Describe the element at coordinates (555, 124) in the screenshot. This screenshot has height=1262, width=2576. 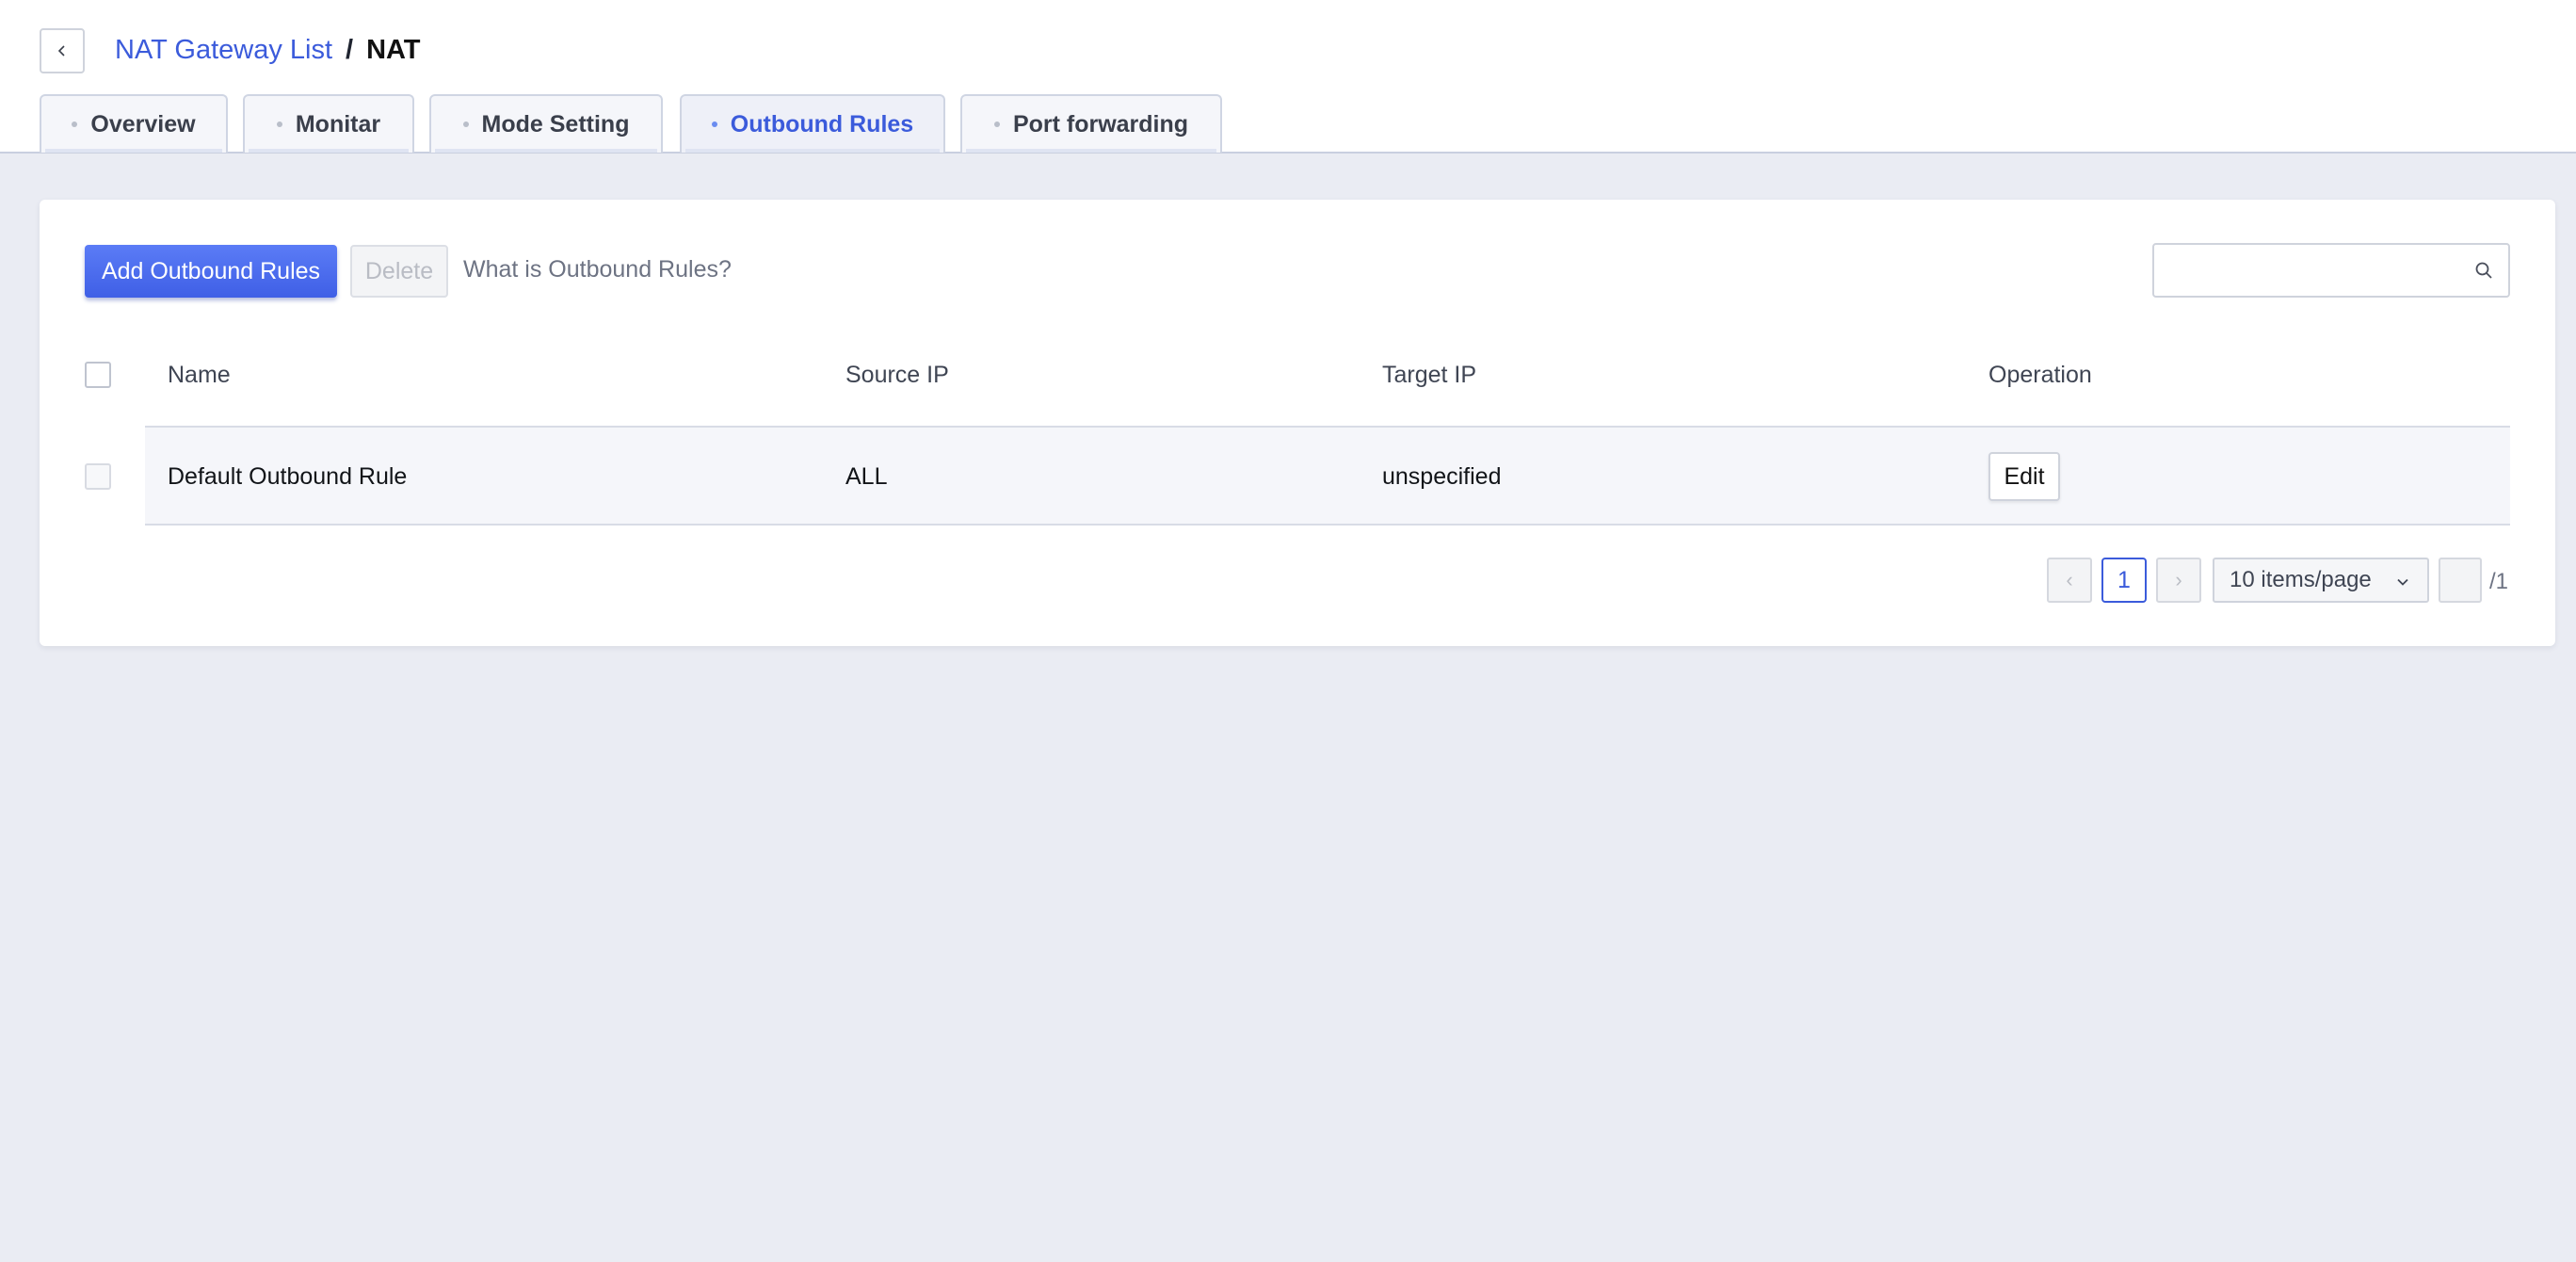
I see `tab-label: Mode Setting` at that location.